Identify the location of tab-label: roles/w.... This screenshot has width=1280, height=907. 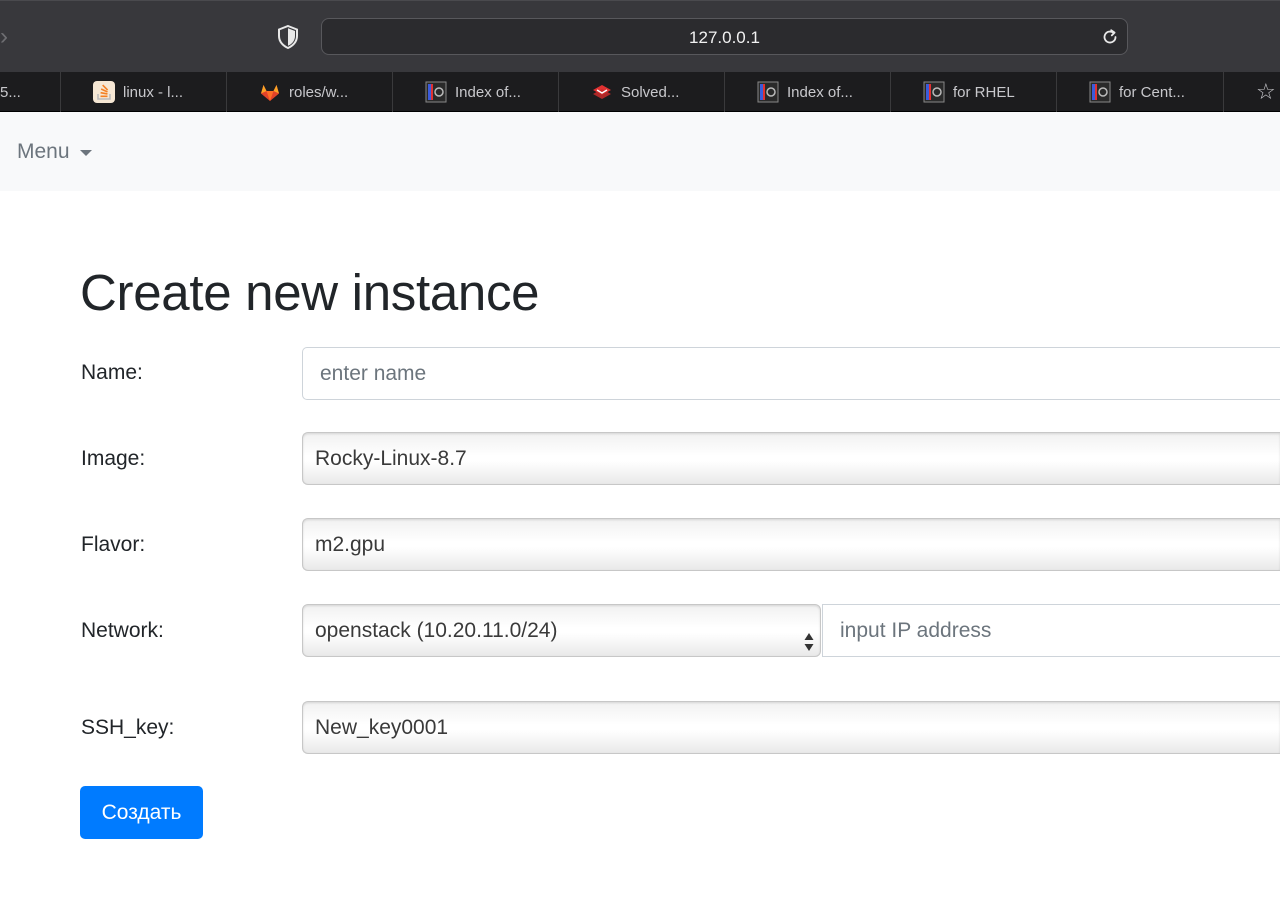
(319, 92).